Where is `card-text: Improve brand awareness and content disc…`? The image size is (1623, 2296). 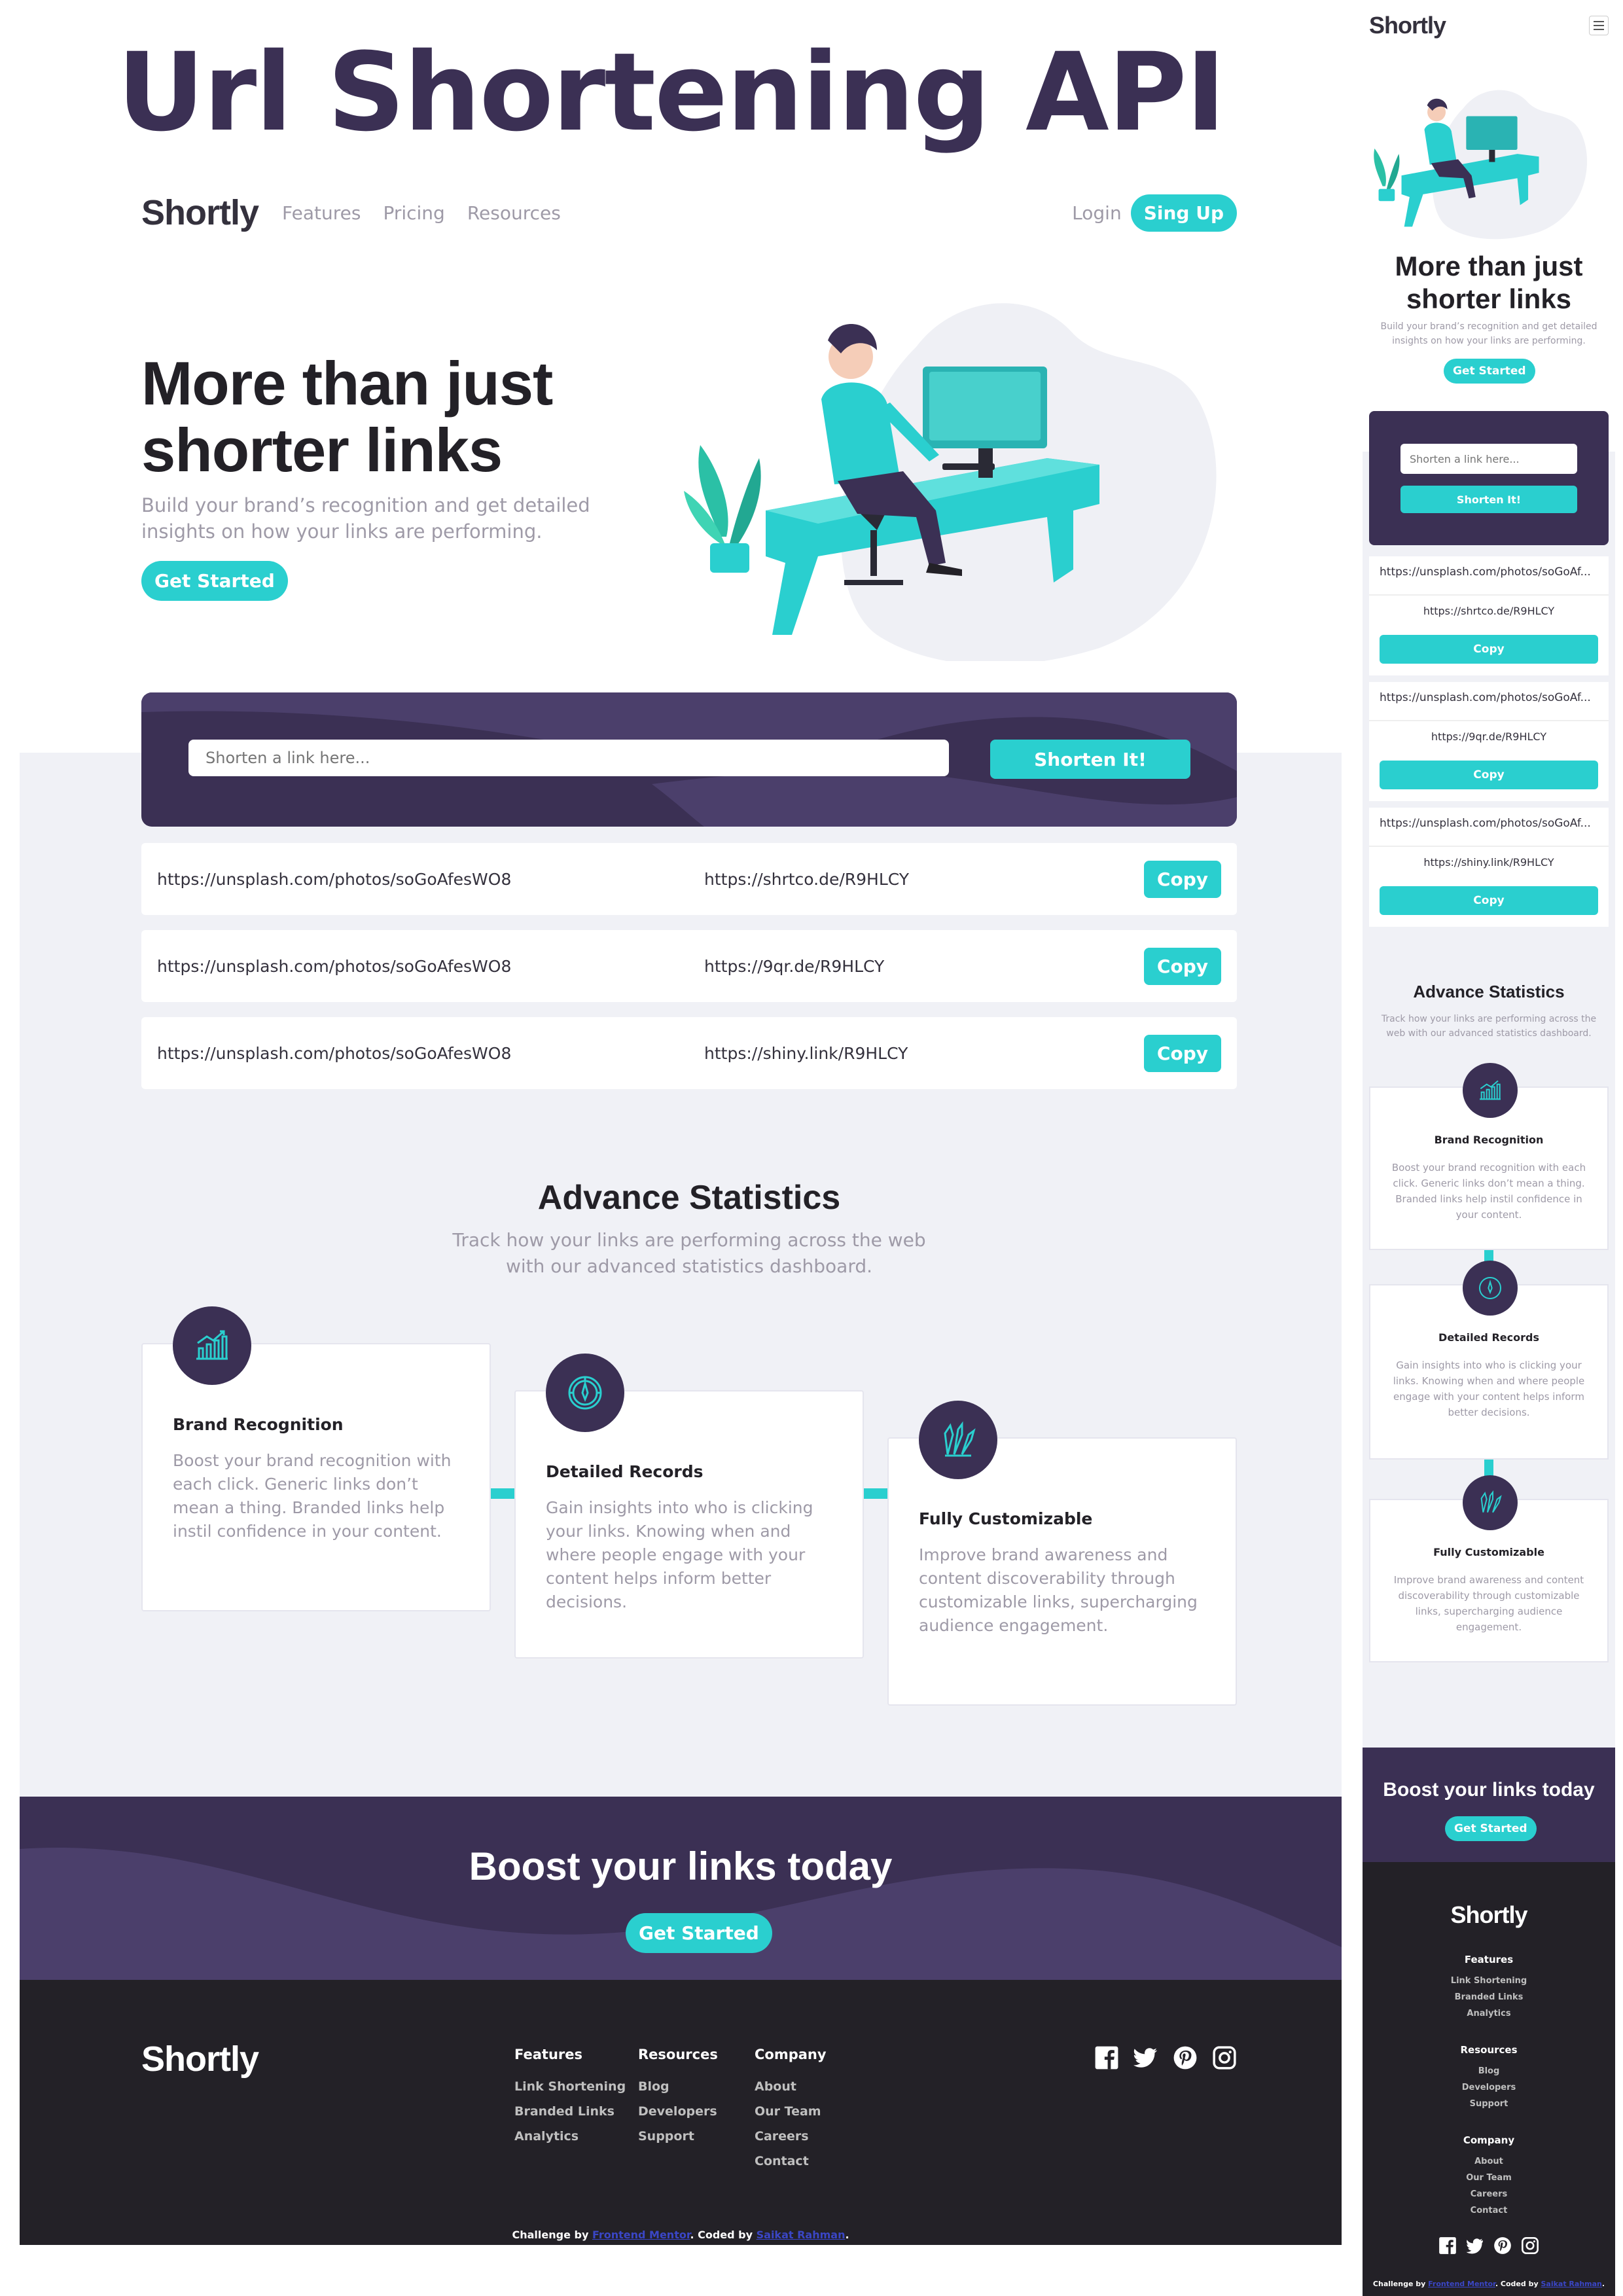
card-text: Improve brand awareness and content disc… is located at coordinates (1058, 1590).